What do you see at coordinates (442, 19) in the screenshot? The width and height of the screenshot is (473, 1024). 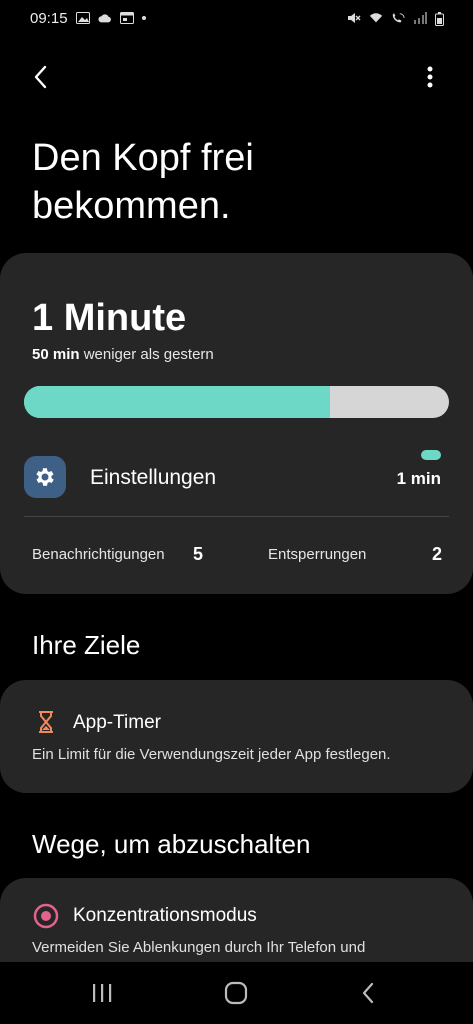 I see `battery-icon` at bounding box center [442, 19].